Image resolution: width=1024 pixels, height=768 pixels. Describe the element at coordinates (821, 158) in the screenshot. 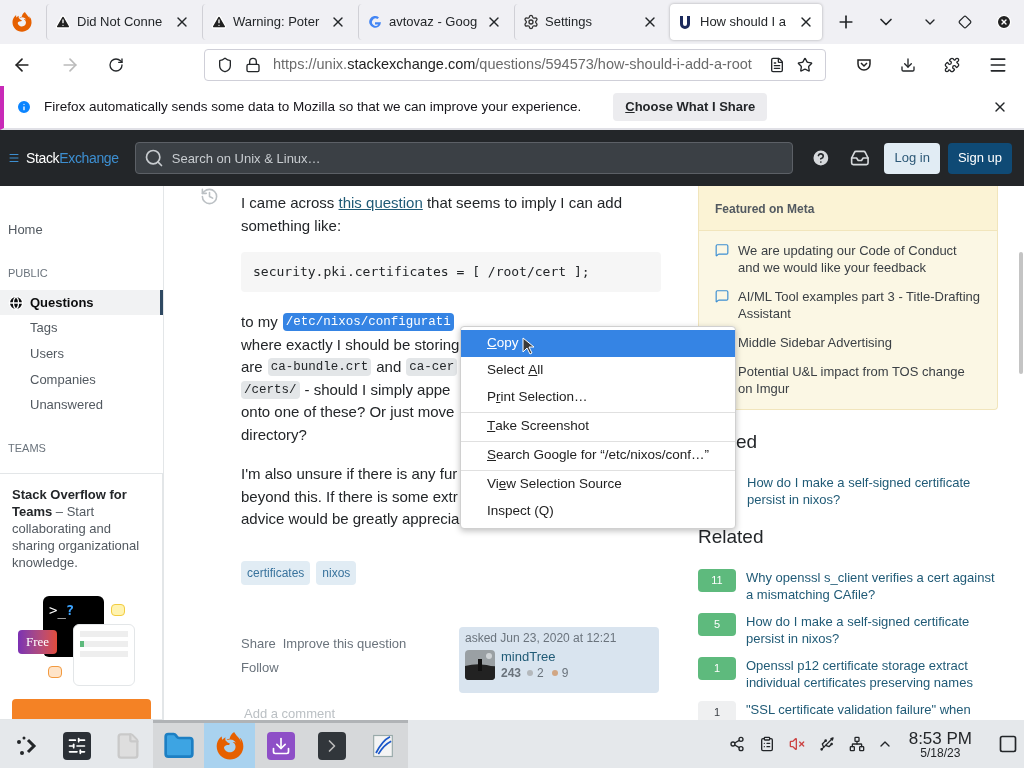

I see `help-icon` at that location.